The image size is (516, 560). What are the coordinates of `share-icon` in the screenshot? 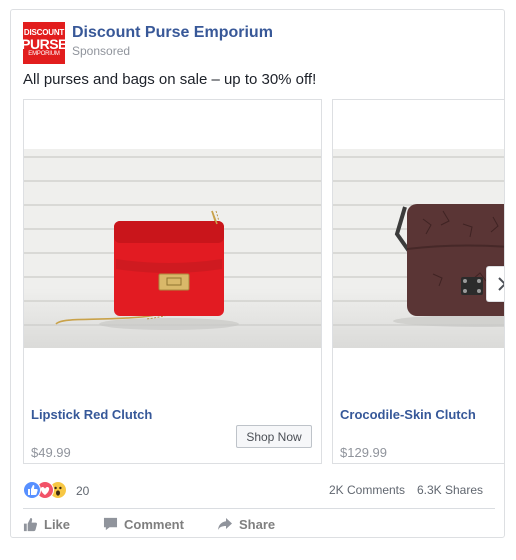 It's located at (225, 524).